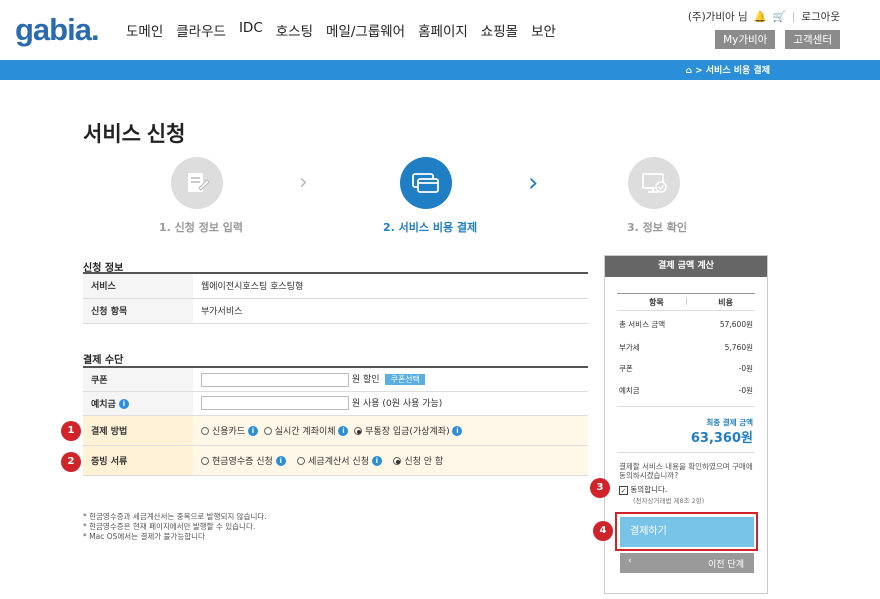 The width and height of the screenshot is (880, 599). I want to click on prev-step-button: ‹ 이전 단계, so click(687, 563).